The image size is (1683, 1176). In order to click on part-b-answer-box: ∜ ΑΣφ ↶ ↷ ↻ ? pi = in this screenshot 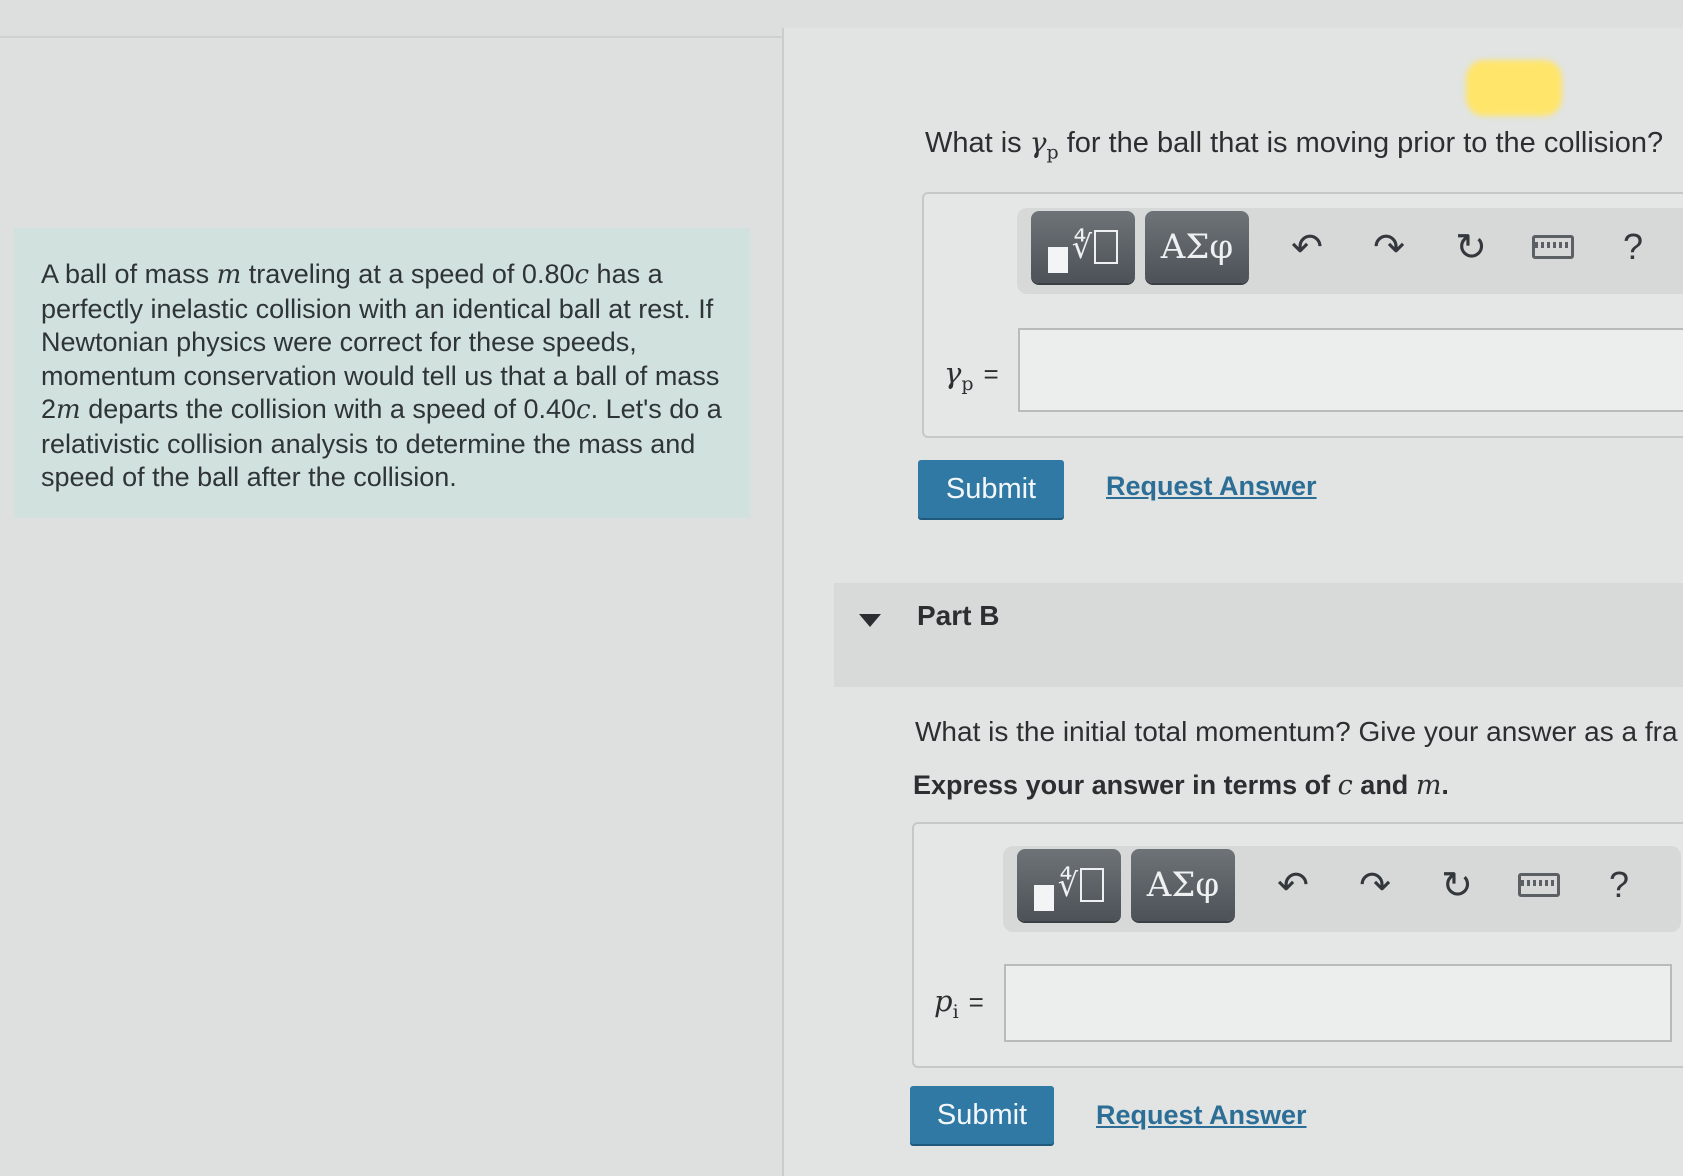, I will do `click(1297, 945)`.